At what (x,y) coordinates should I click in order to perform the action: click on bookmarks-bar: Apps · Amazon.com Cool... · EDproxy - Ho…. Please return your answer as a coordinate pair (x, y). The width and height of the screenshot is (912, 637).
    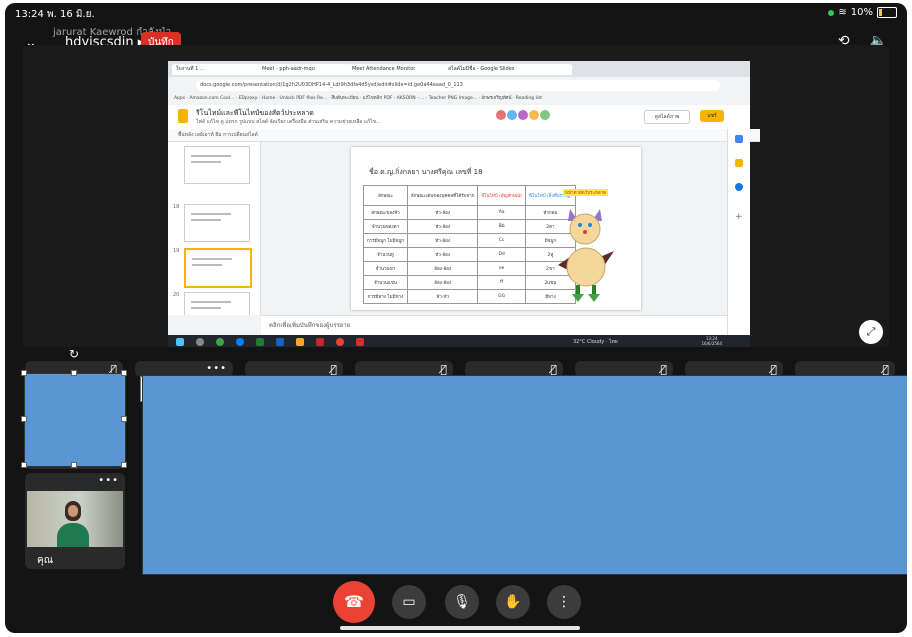
    Looking at the image, I should click on (358, 98).